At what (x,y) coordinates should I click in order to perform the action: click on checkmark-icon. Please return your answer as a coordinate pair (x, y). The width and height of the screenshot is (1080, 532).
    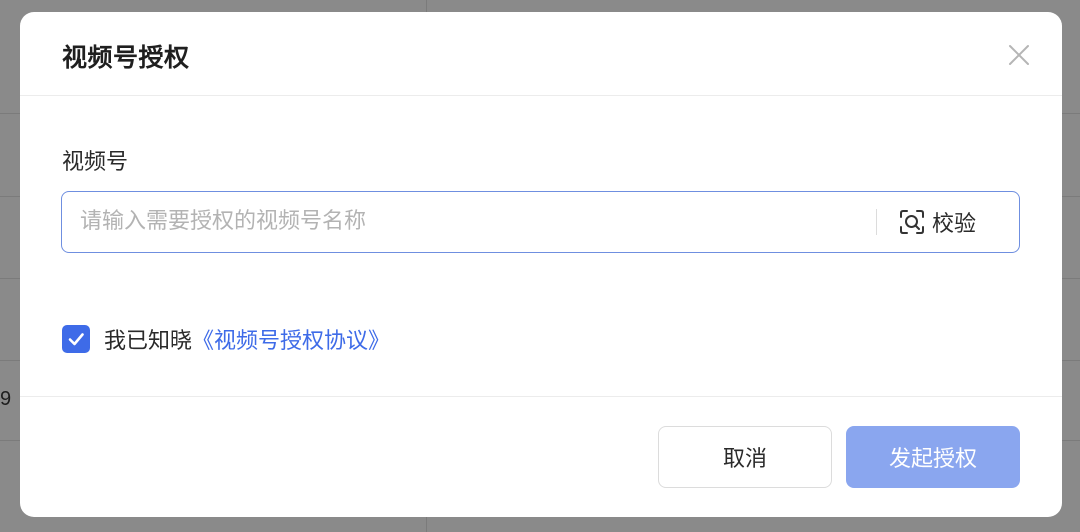
    Looking at the image, I should click on (76, 339).